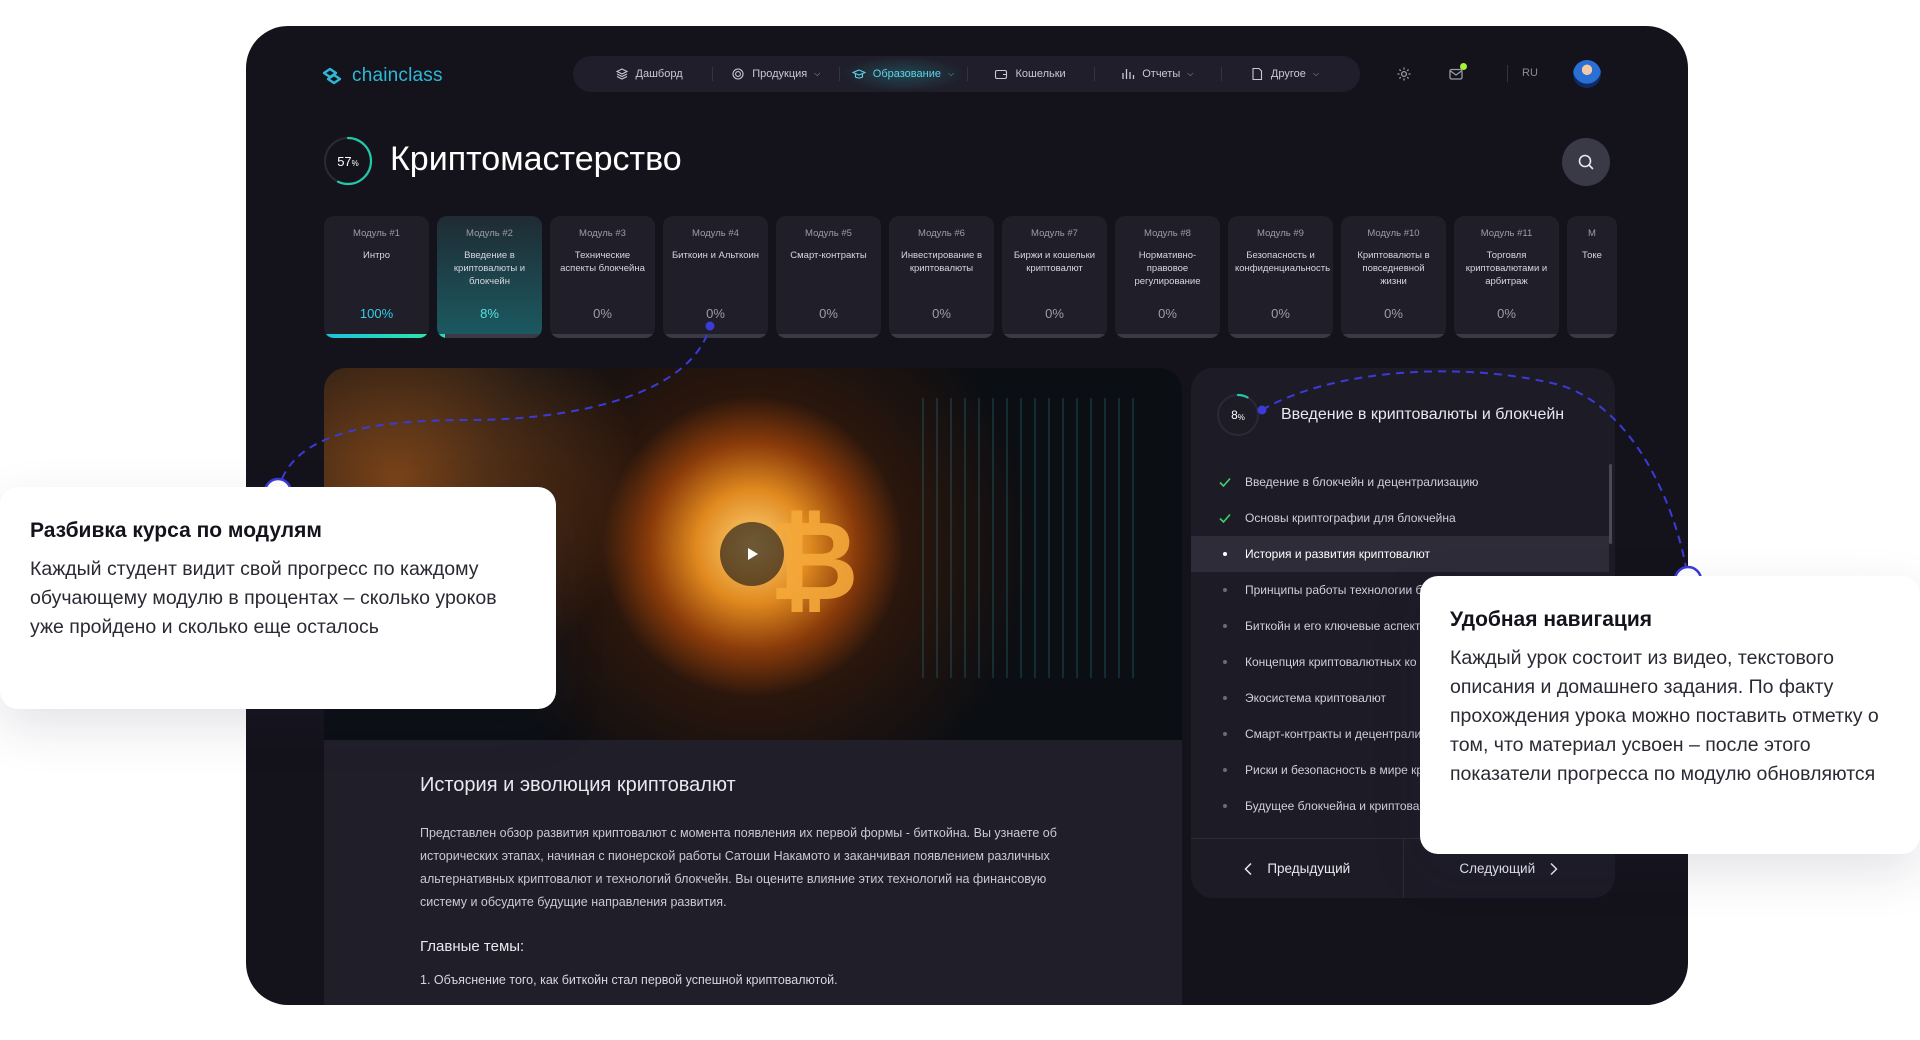 The width and height of the screenshot is (1920, 1040). I want to click on lesson-list-item: Введение в блокчейн и децентрализацию, so click(1400, 482).